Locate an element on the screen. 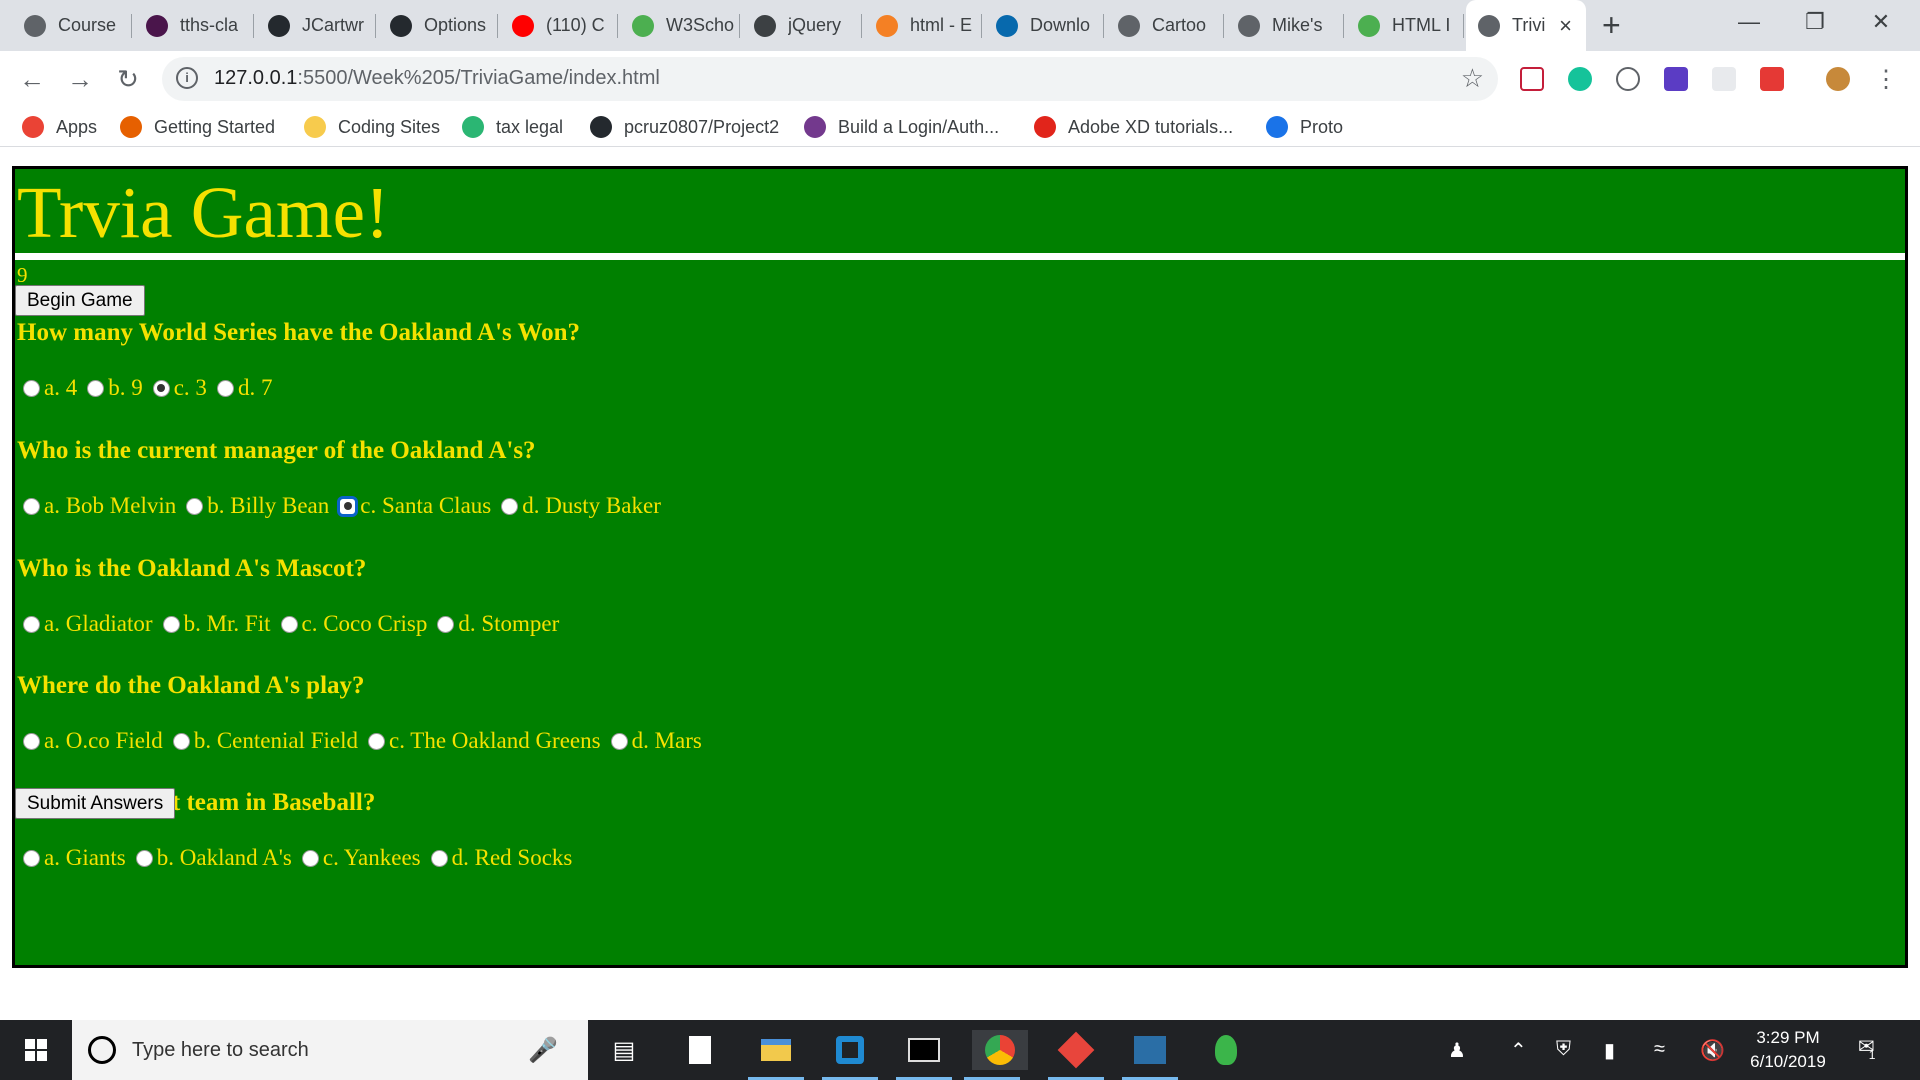 The height and width of the screenshot is (1080, 1920). browser-tab: Downlo is located at coordinates (1044, 25).